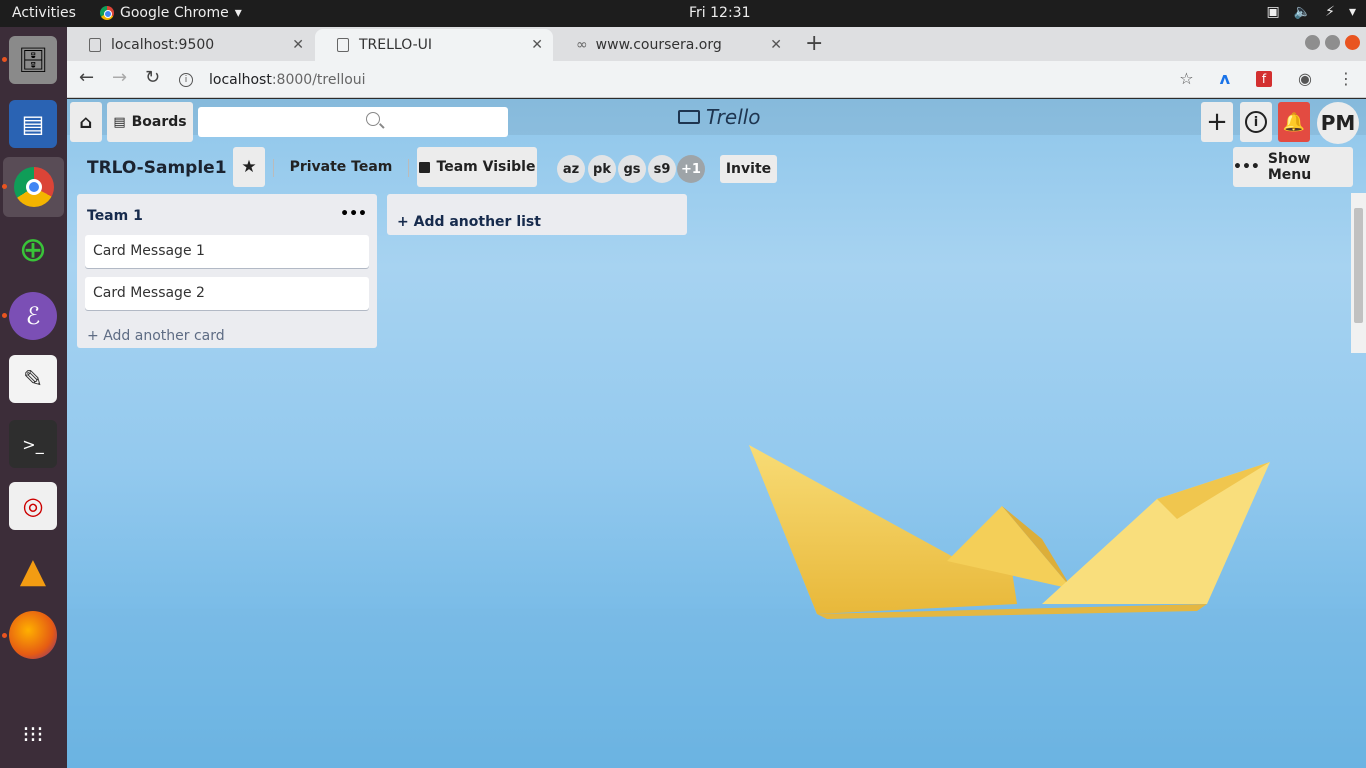 The height and width of the screenshot is (768, 1366). I want to click on tab-coursera: ∞ www.coursera.org ✕, so click(673, 45).